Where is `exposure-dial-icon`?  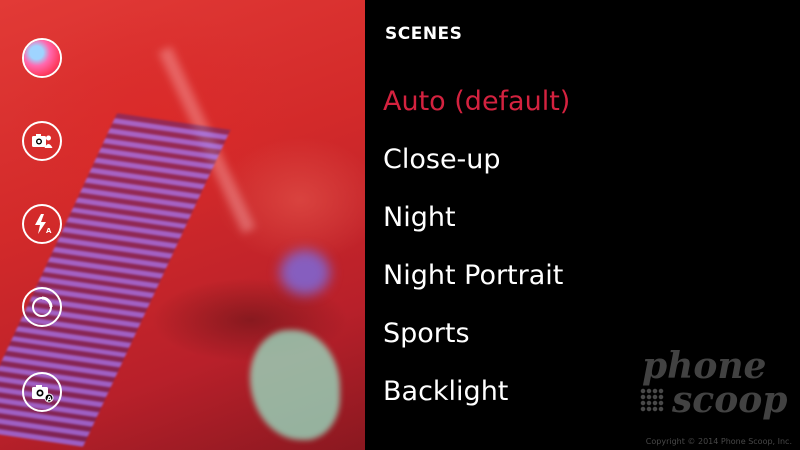 exposure-dial-icon is located at coordinates (42, 306).